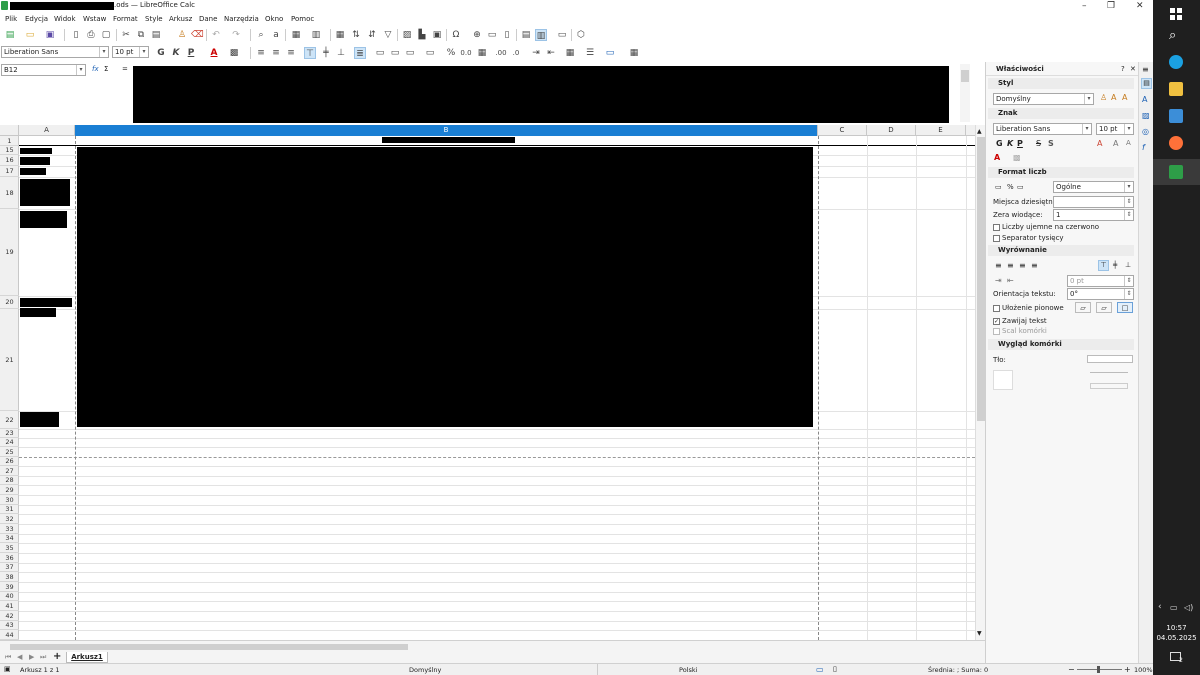  I want to click on sum-icon: Σ, so click(106, 69).